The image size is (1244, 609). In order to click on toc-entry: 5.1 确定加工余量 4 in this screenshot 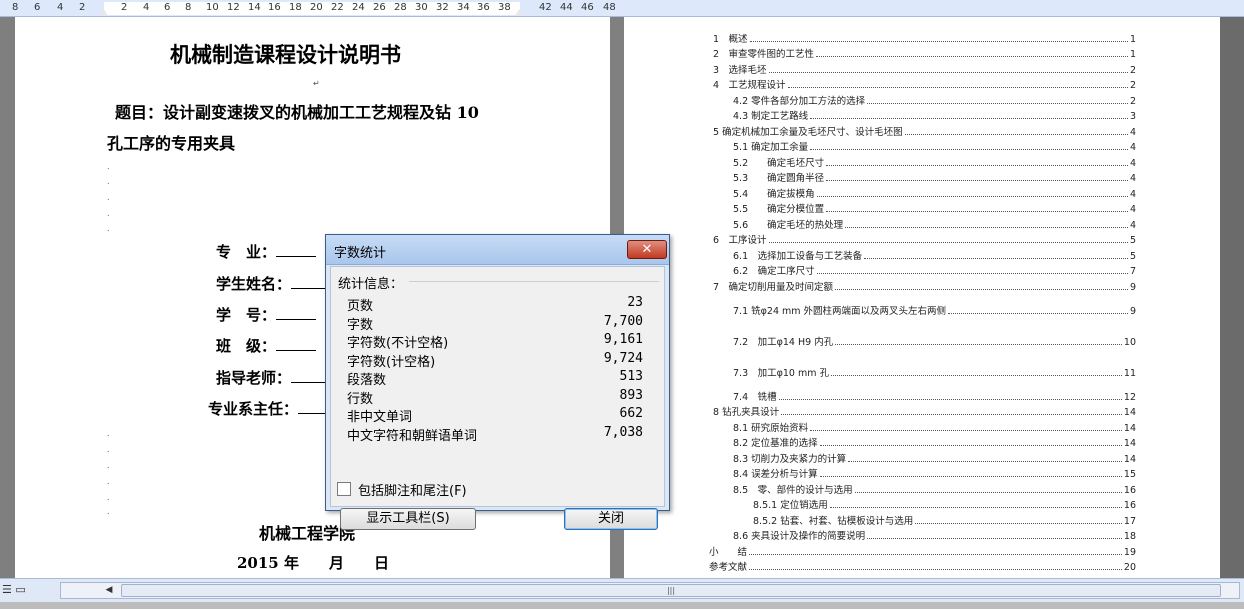, I will do `click(934, 146)`.